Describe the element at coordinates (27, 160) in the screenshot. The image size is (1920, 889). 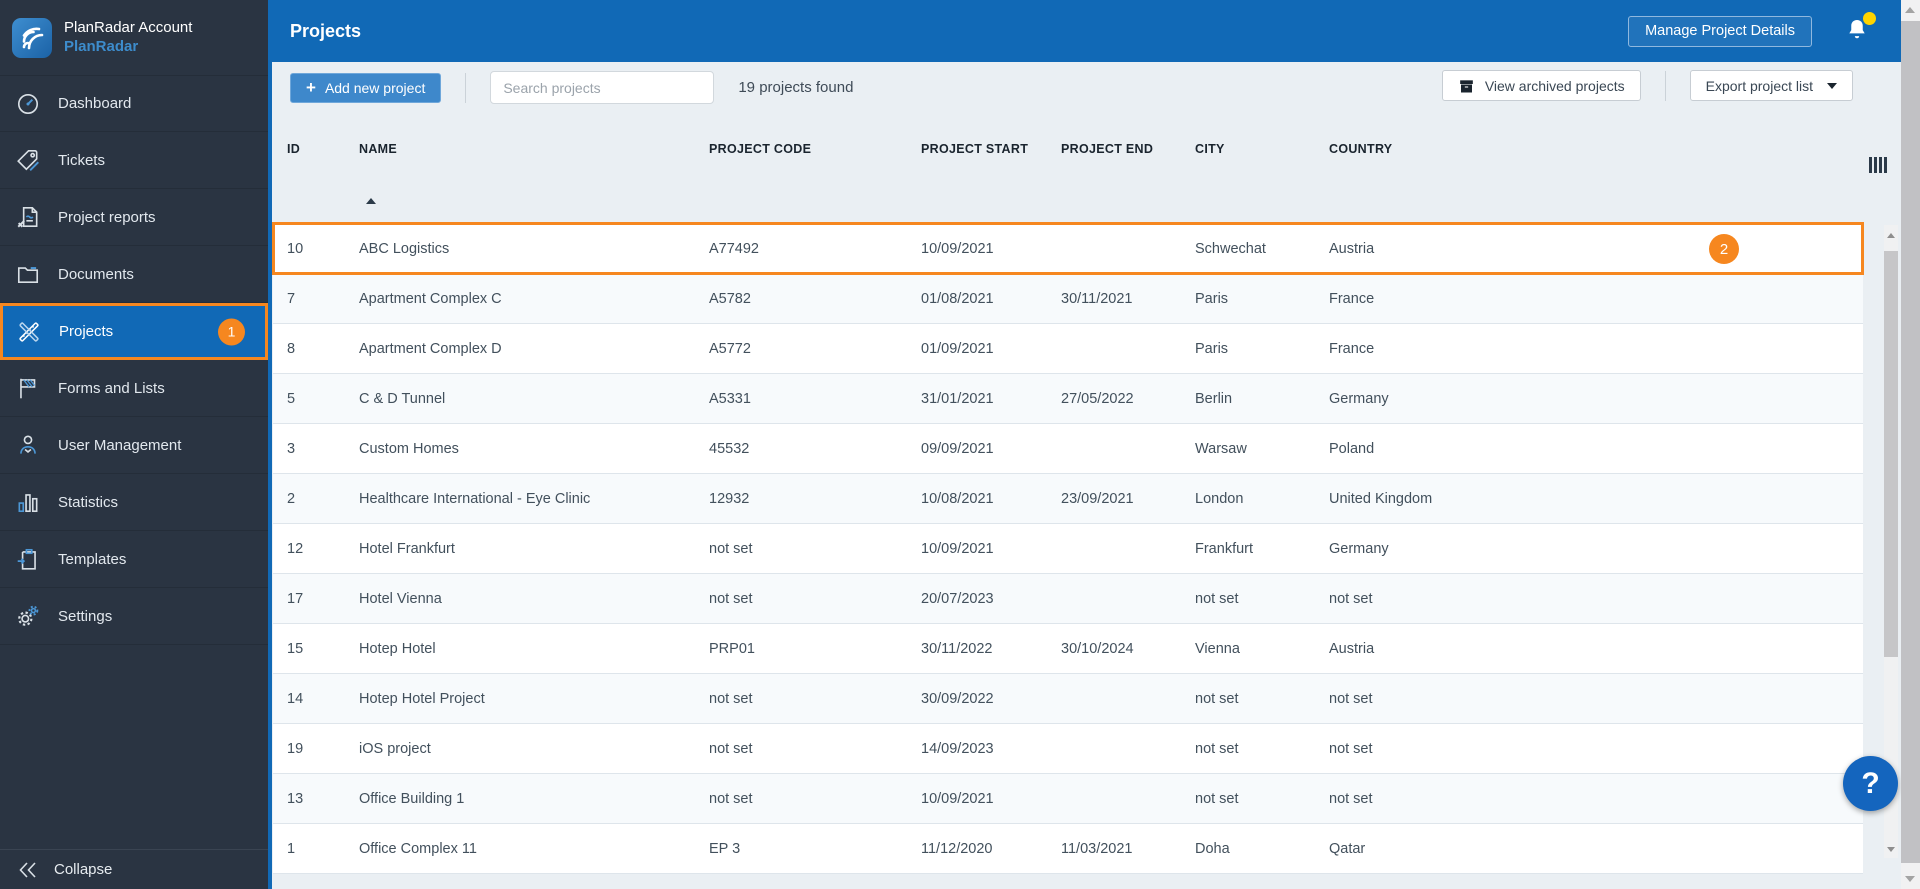
I see `tag-icon` at that location.